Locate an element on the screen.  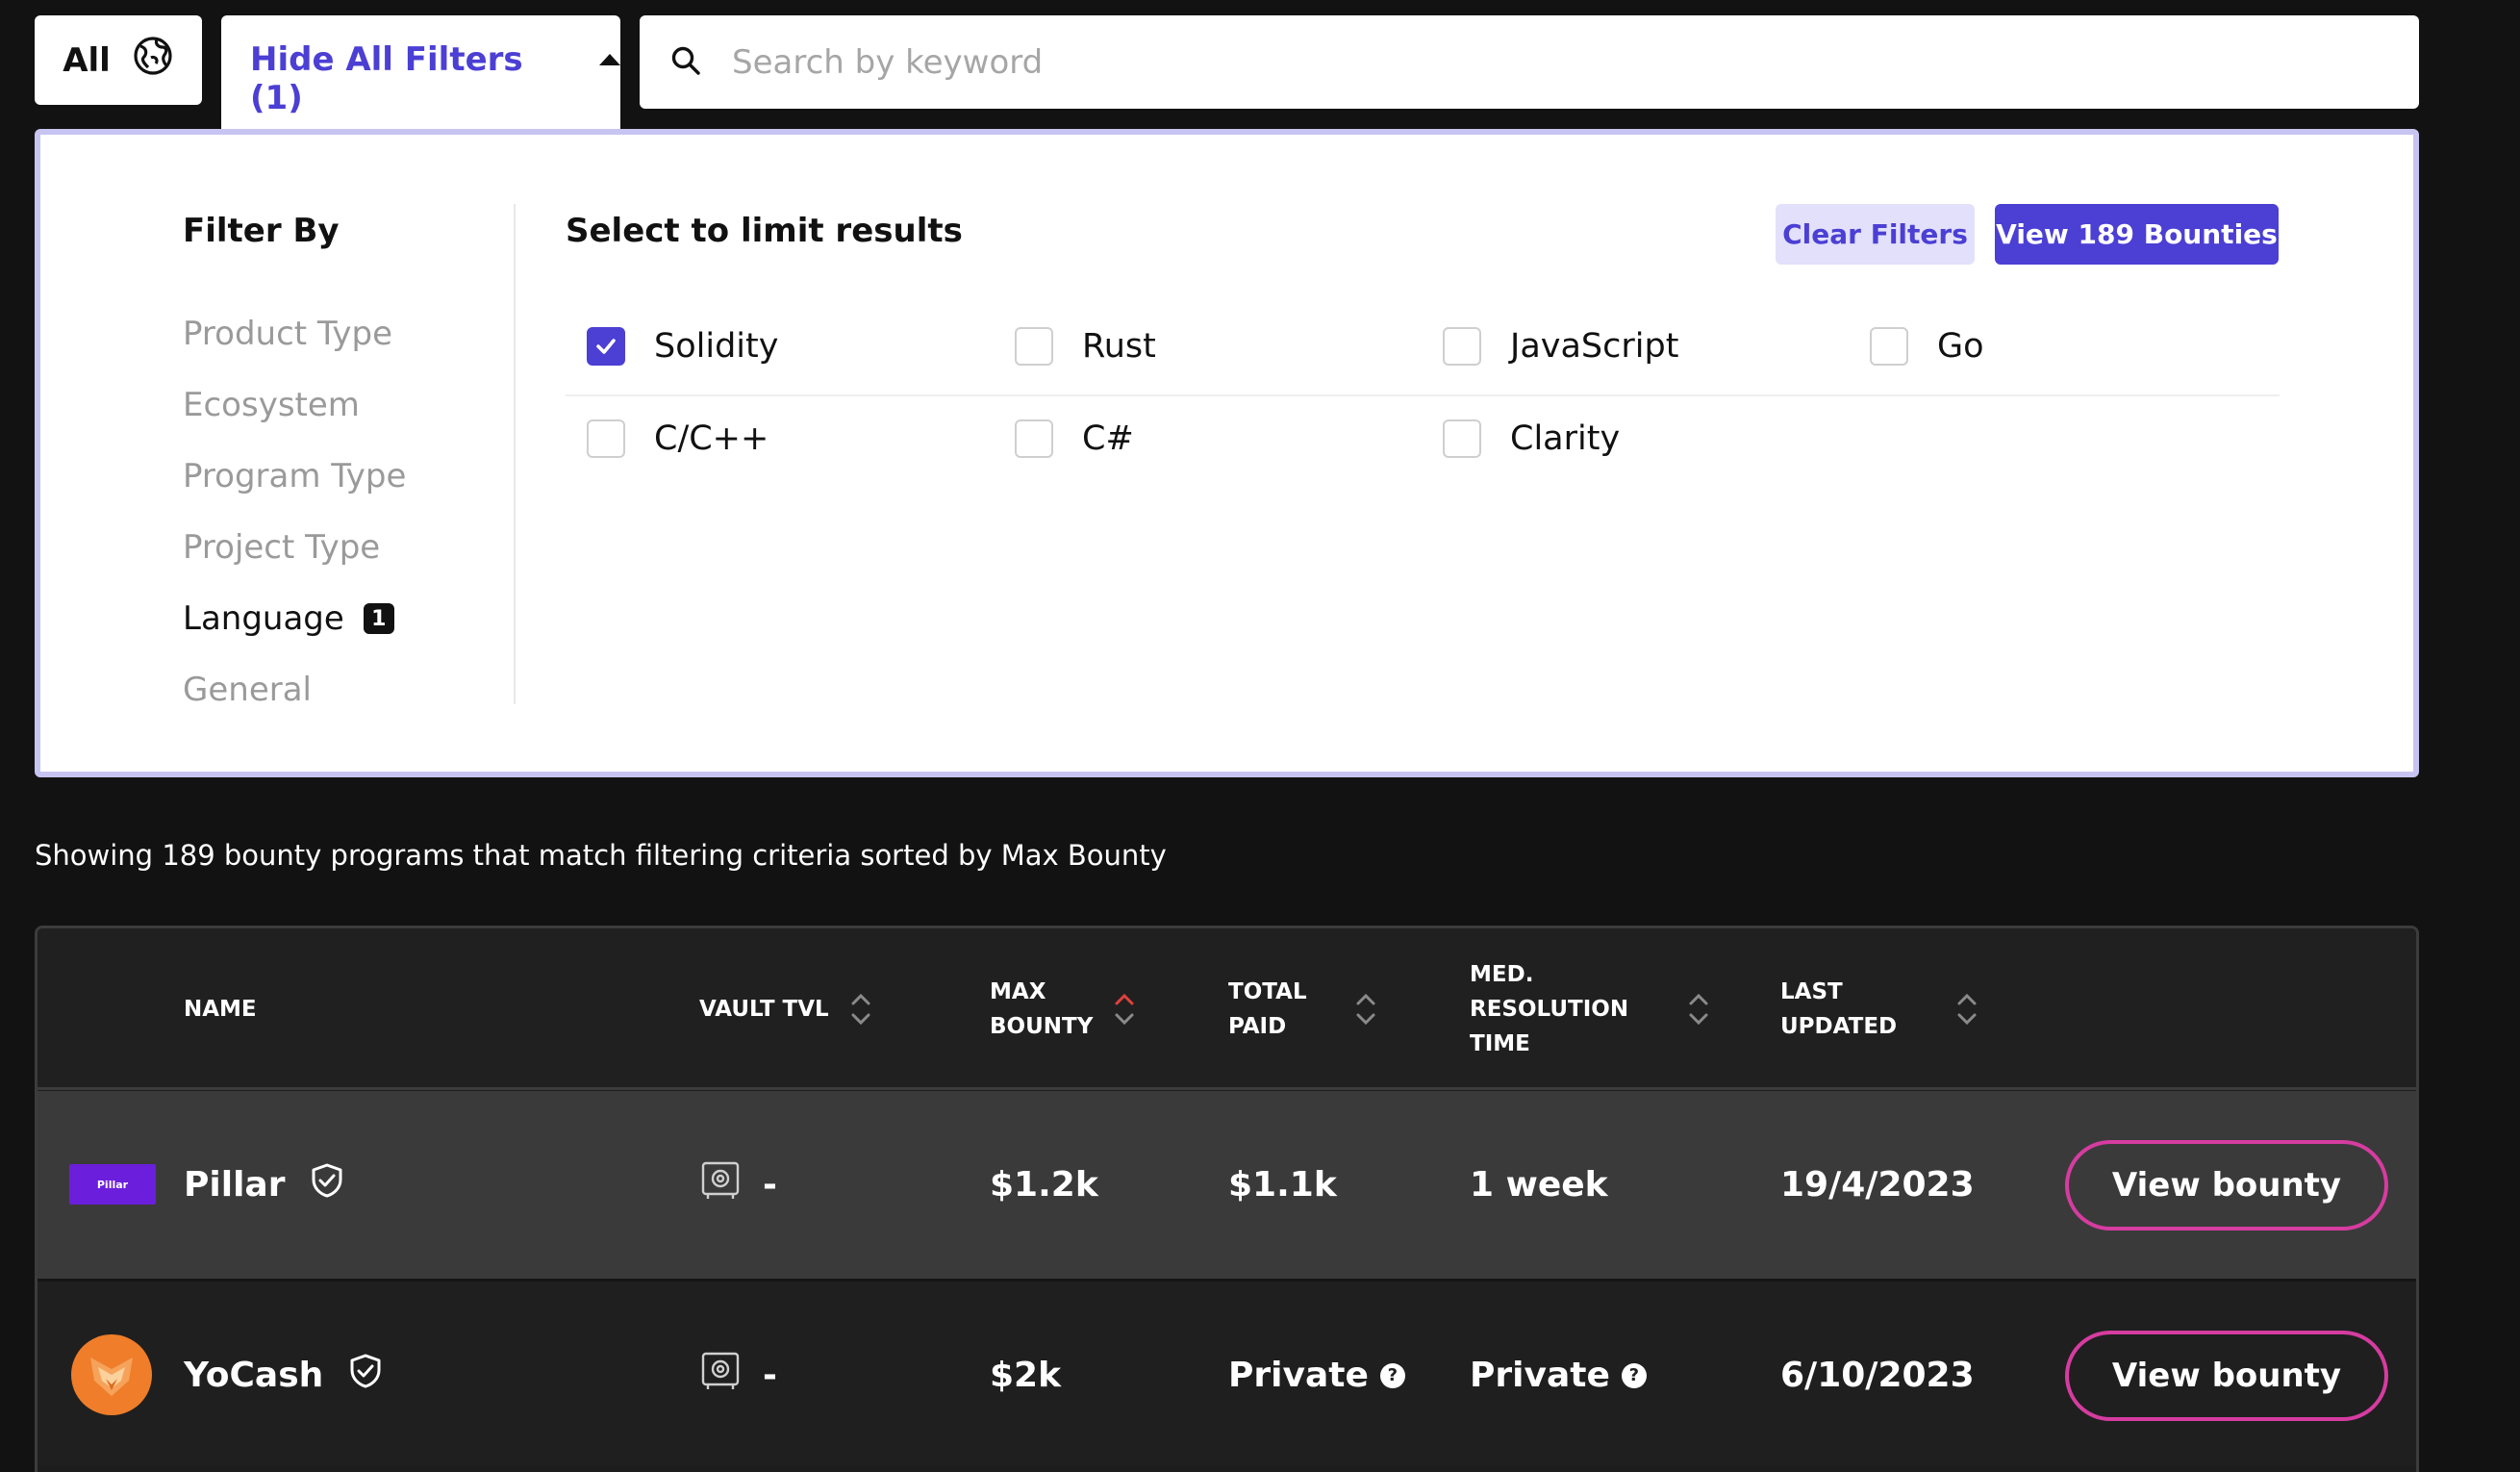
column-label: MAX BOUNTY is located at coordinates (1041, 1009).